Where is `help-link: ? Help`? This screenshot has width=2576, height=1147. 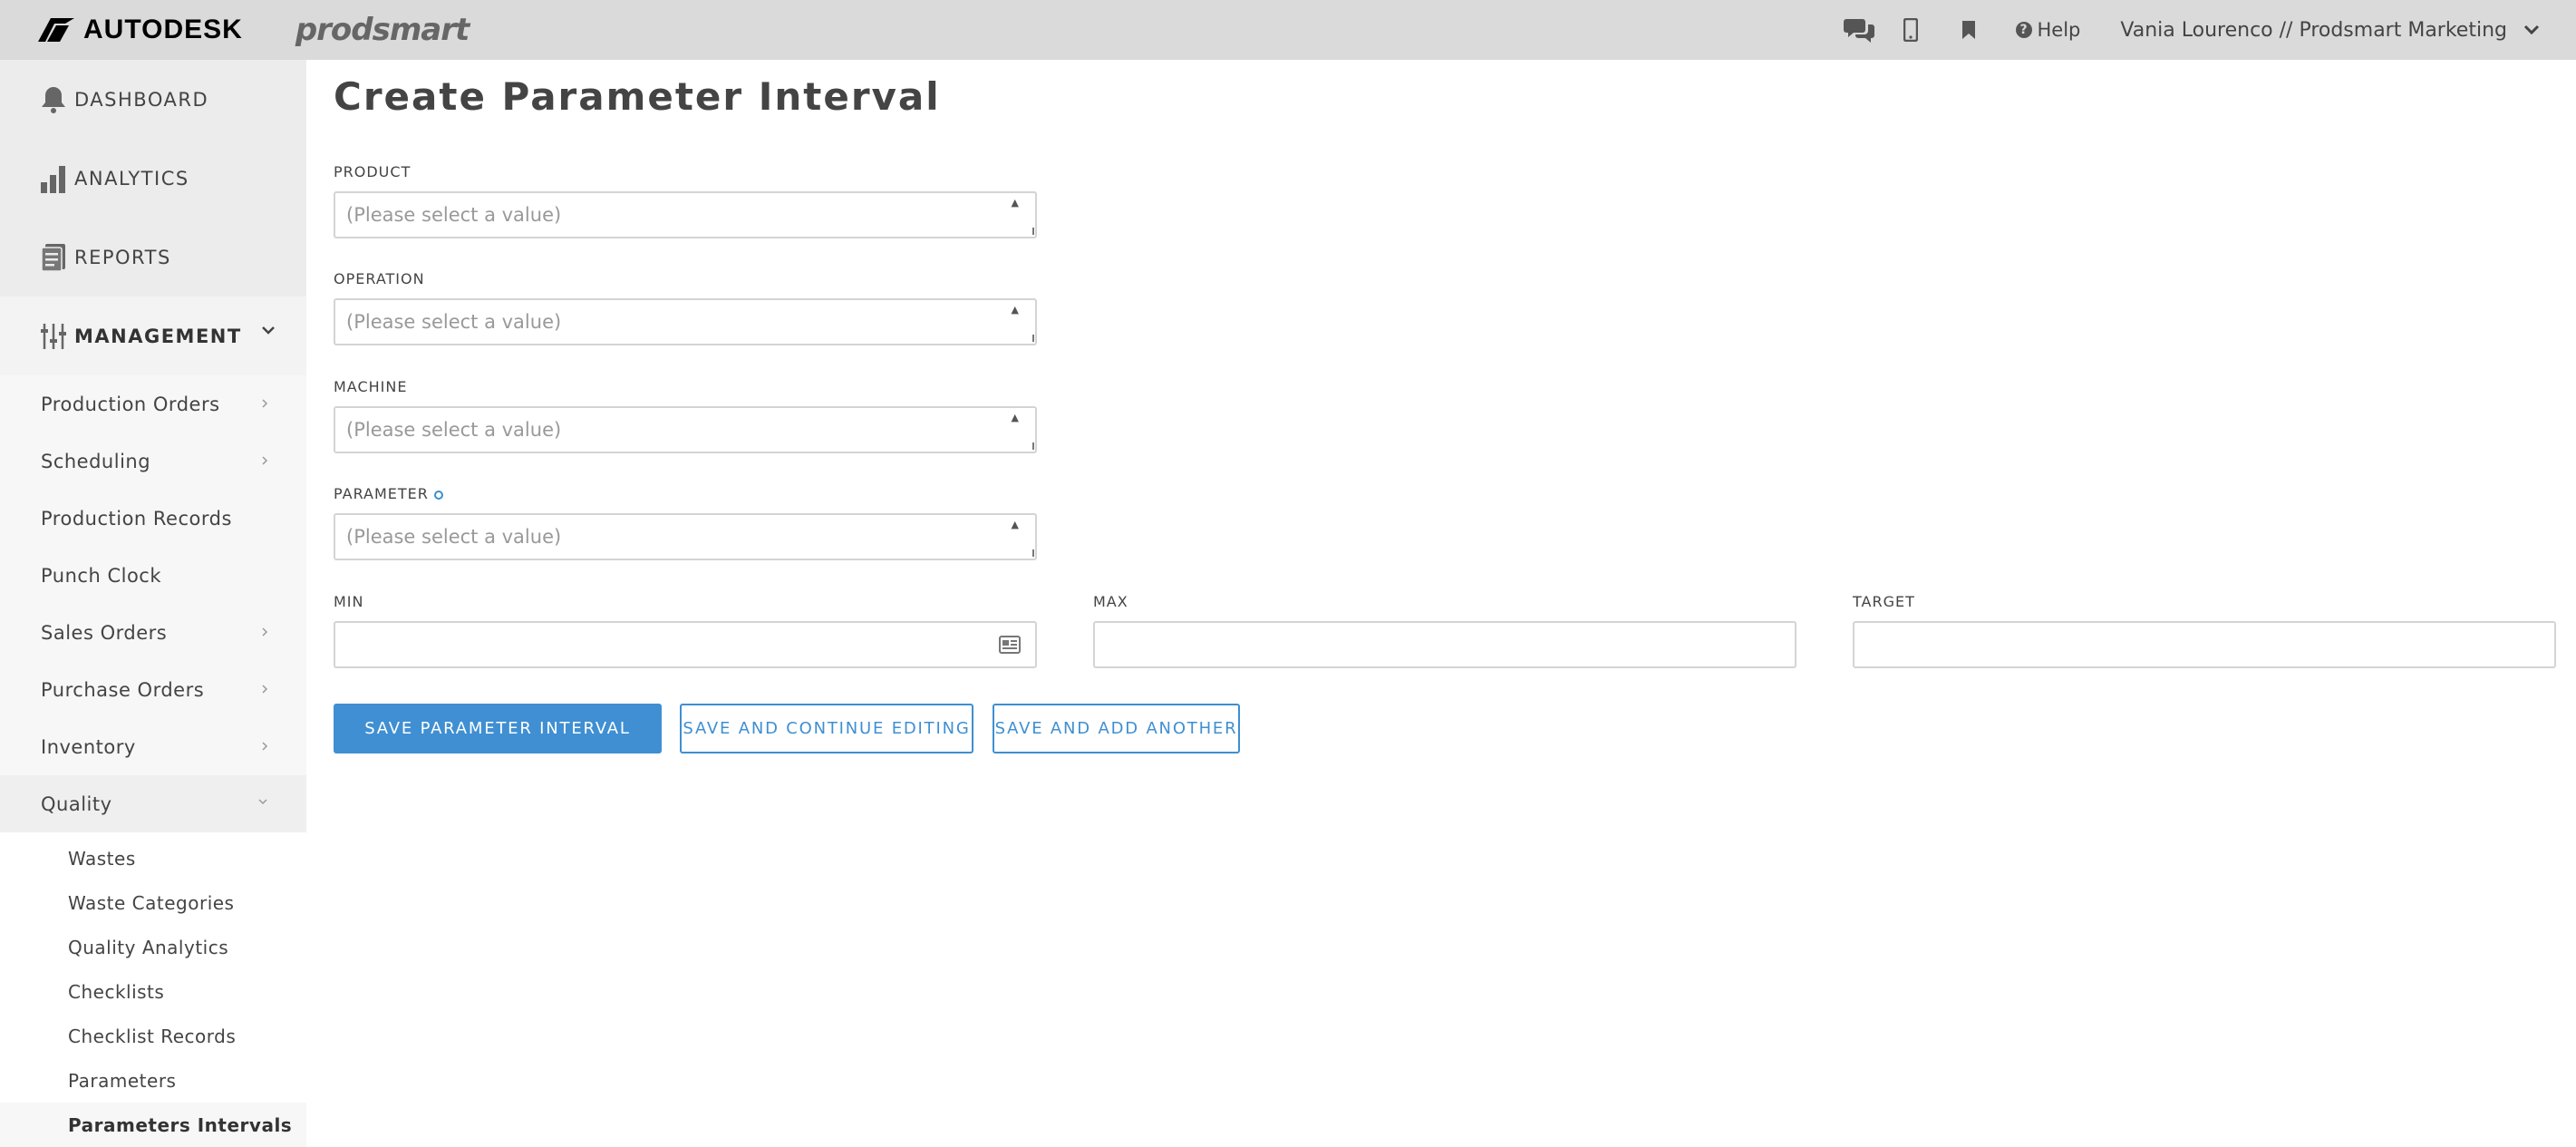
help-link: ? Help is located at coordinates (2048, 30).